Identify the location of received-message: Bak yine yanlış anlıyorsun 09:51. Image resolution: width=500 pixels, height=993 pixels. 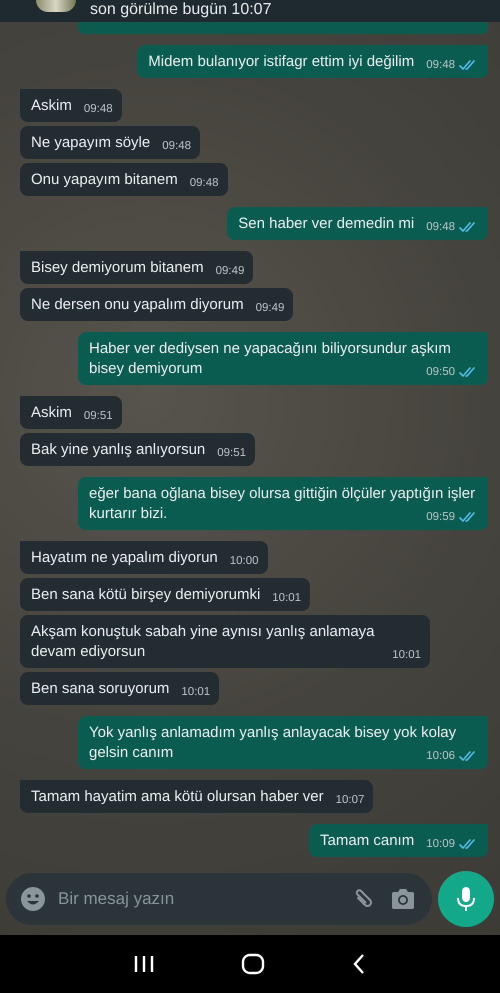
(138, 449).